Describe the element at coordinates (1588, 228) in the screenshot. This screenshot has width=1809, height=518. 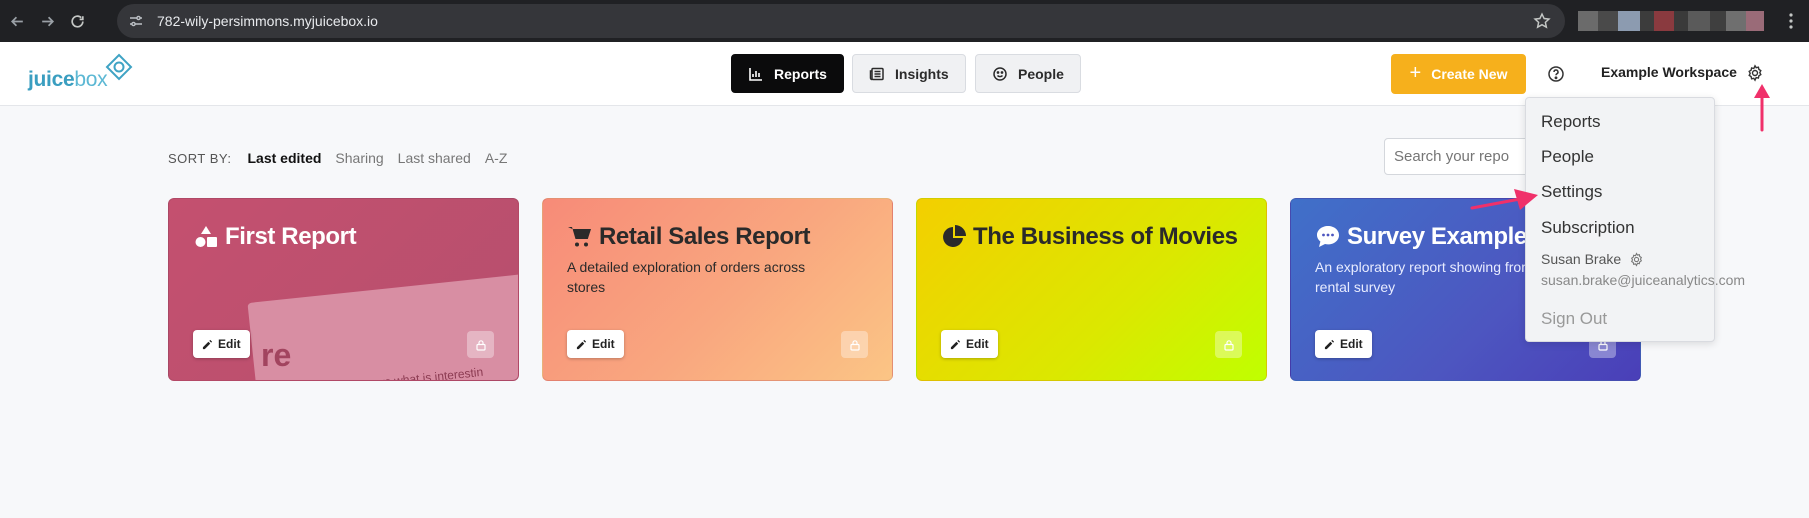
I see `menu-item-subscription: Subscription` at that location.